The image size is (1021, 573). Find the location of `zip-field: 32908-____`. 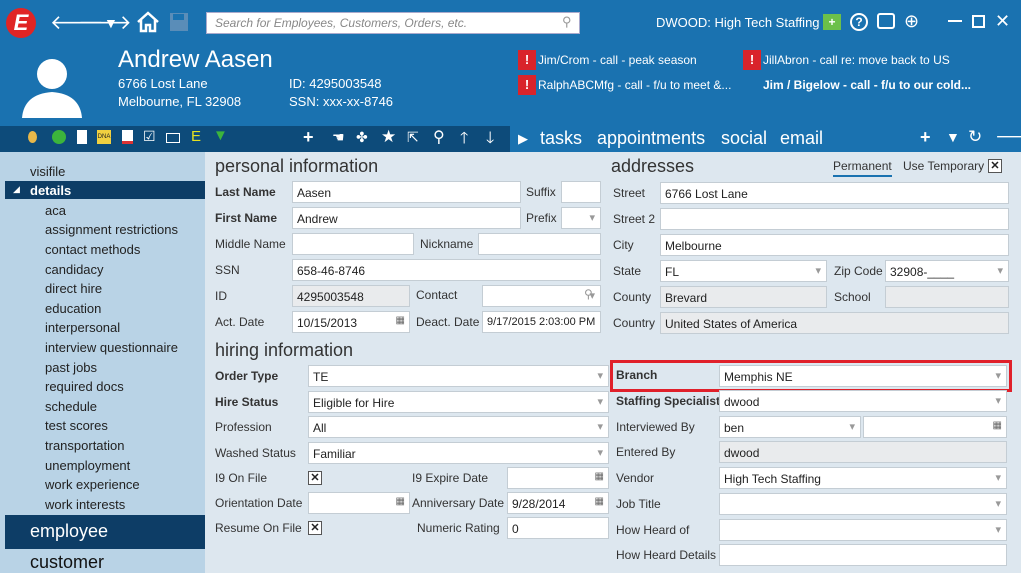

zip-field: 32908-____ is located at coordinates (947, 271).